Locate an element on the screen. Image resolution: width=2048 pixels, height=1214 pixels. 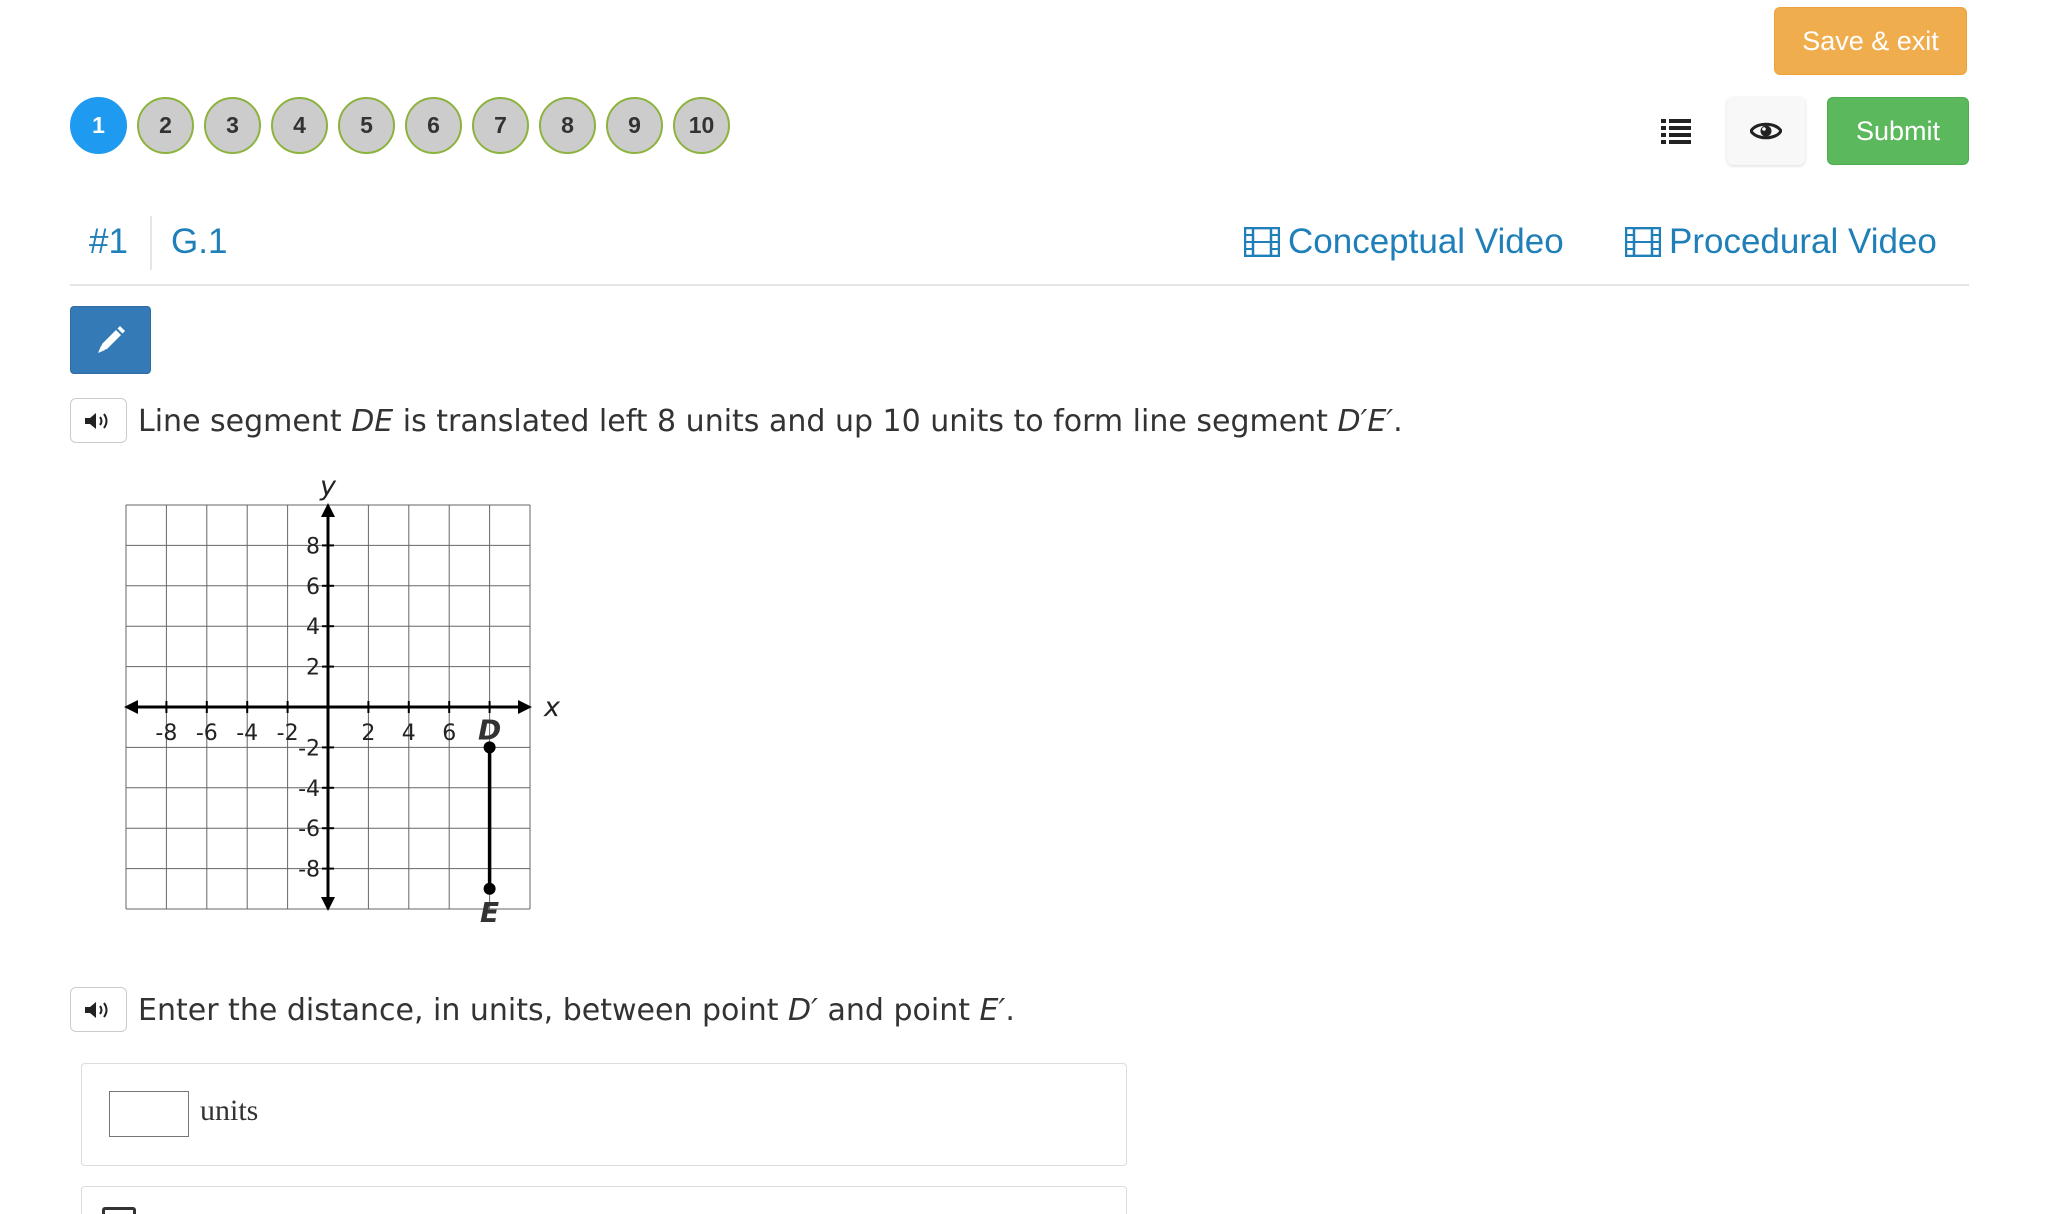
question-9-button: 9 is located at coordinates (634, 125).